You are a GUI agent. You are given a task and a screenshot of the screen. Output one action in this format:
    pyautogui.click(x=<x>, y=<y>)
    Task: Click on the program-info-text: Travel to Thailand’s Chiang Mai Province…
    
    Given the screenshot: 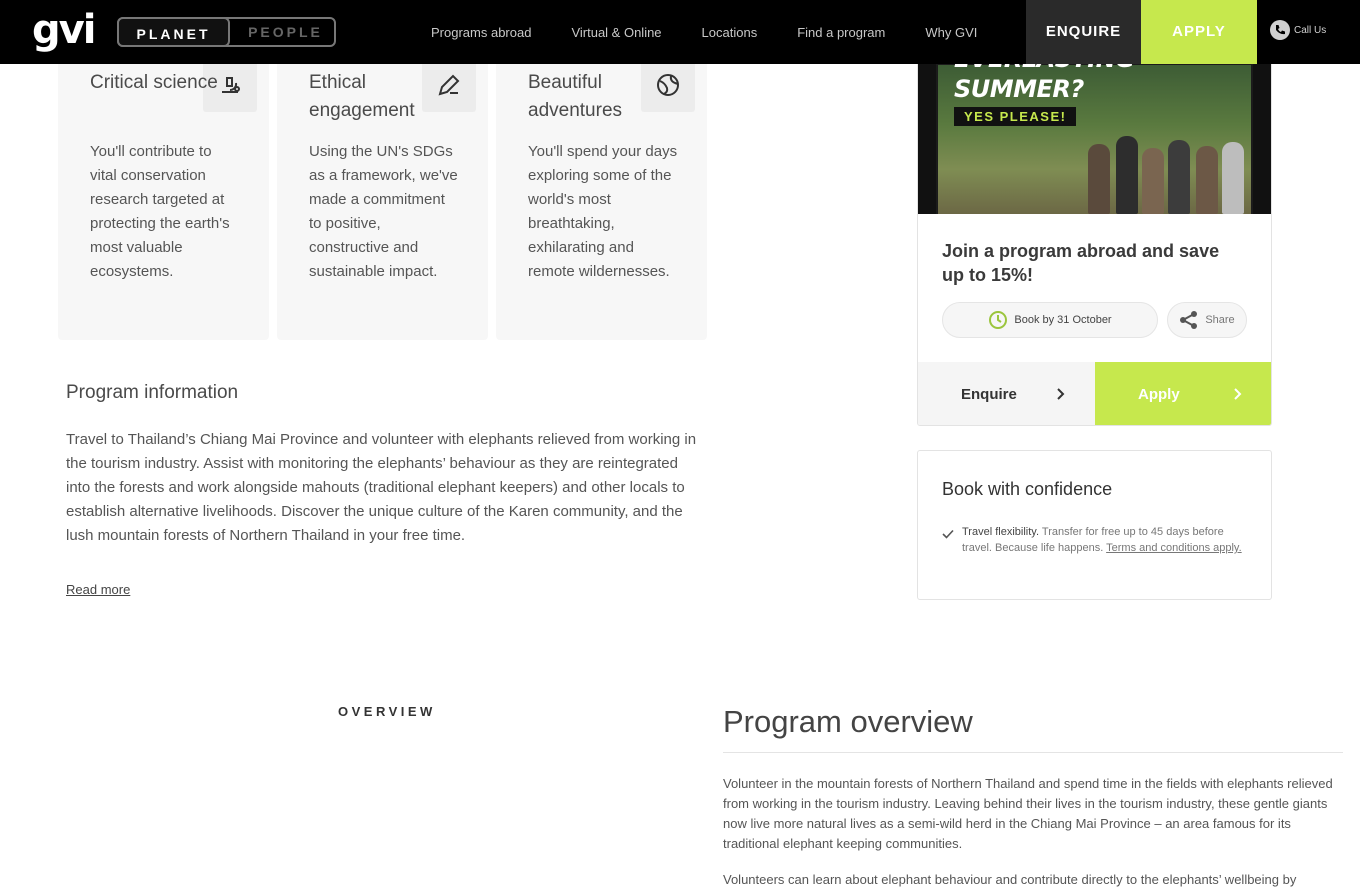 What is the action you would take?
    pyautogui.click(x=381, y=487)
    